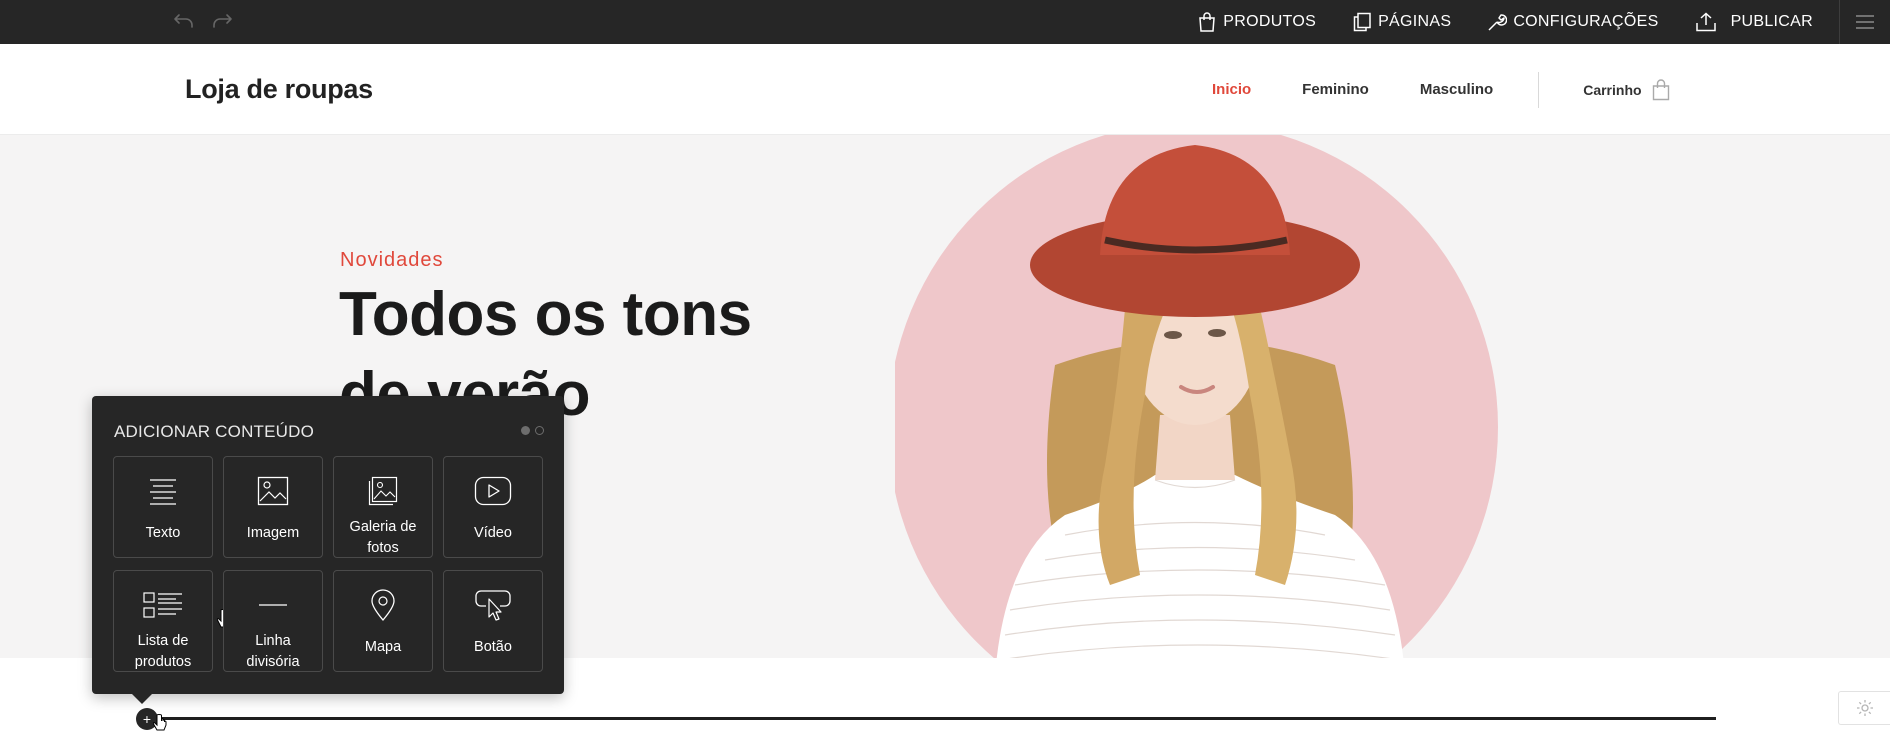  I want to click on undo-icon, so click(183, 21).